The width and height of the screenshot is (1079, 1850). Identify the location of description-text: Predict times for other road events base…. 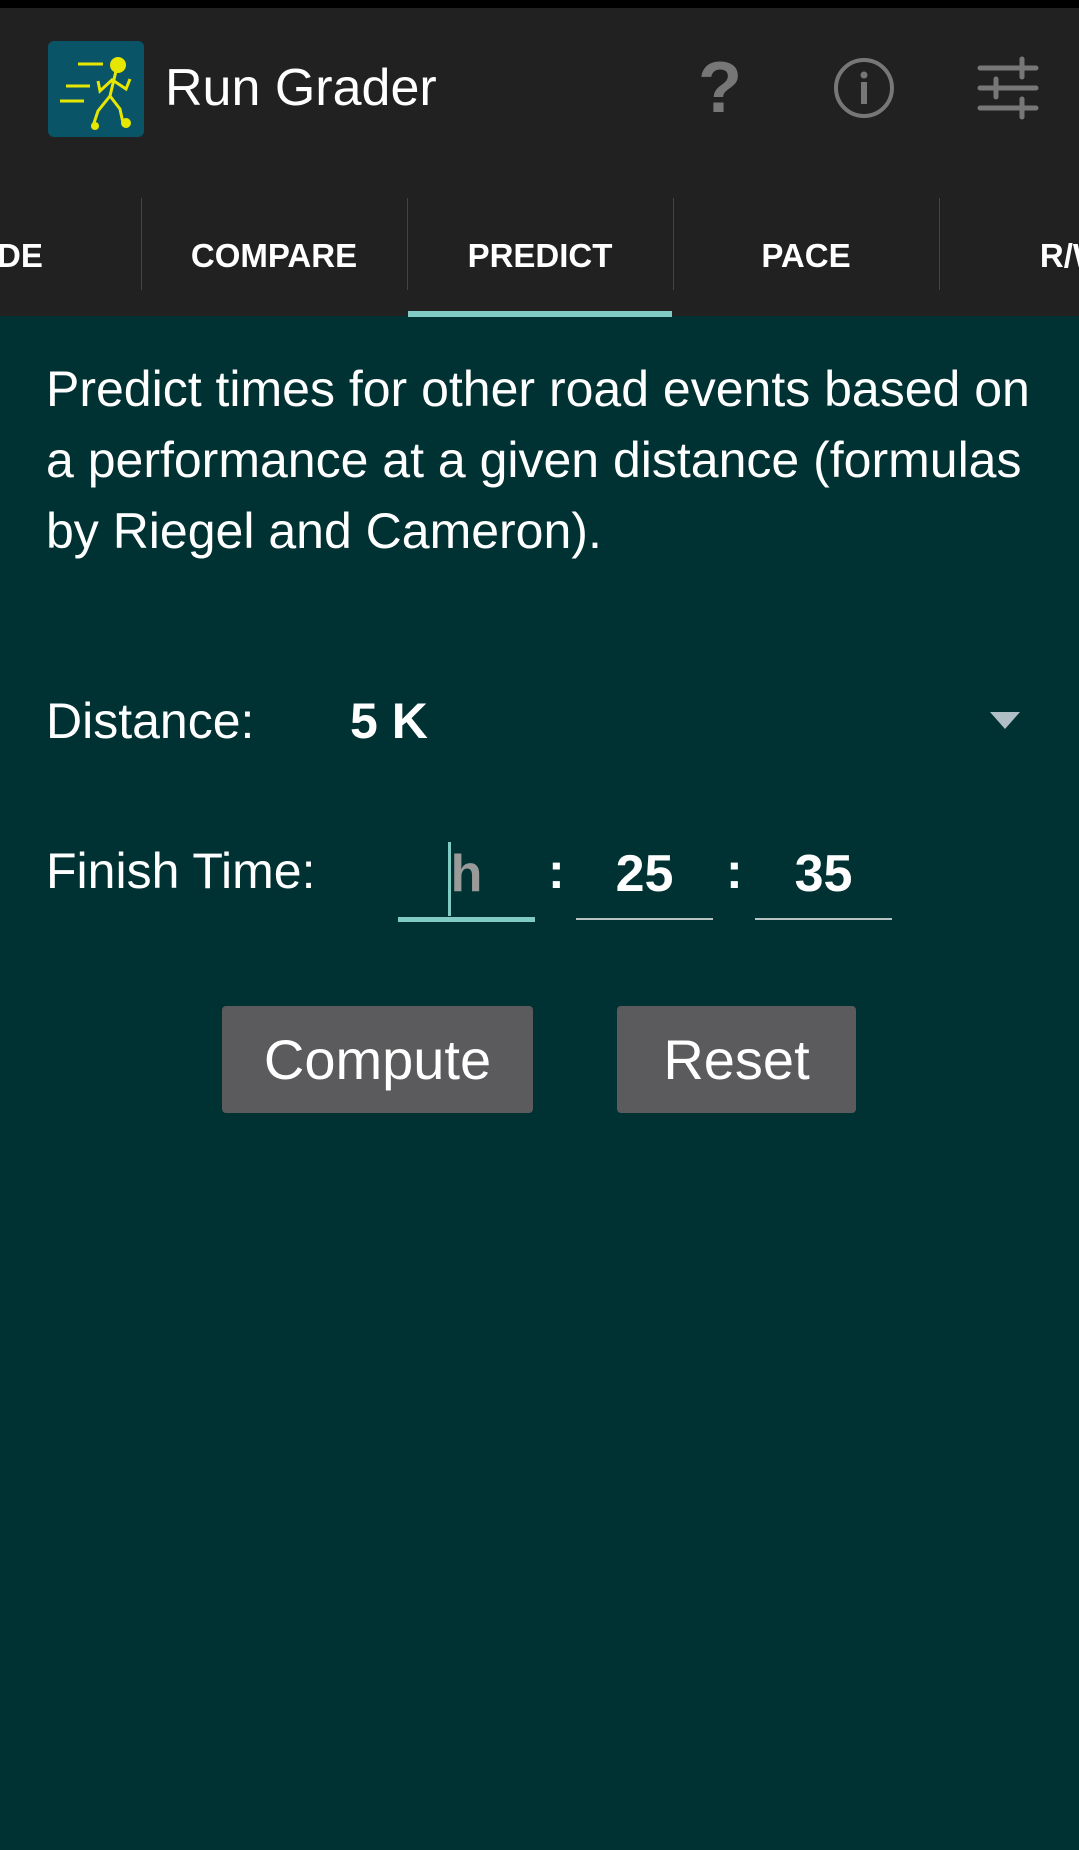
(538, 460).